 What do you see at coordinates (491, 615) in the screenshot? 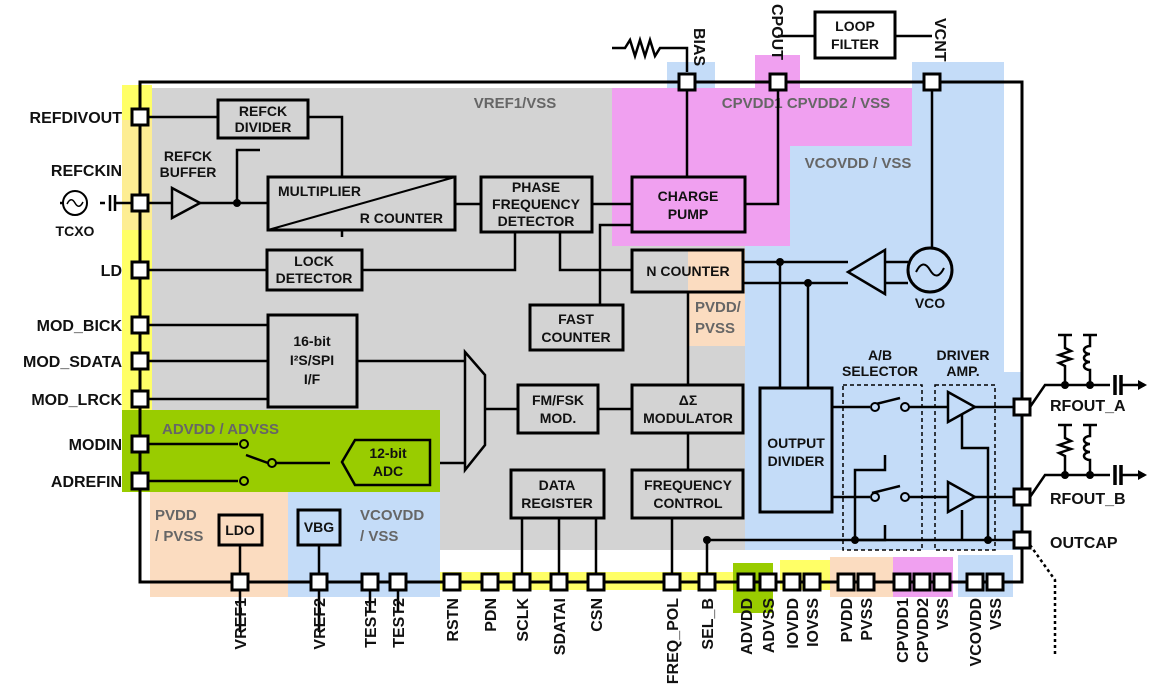
I see `pin-label: PDN` at bounding box center [491, 615].